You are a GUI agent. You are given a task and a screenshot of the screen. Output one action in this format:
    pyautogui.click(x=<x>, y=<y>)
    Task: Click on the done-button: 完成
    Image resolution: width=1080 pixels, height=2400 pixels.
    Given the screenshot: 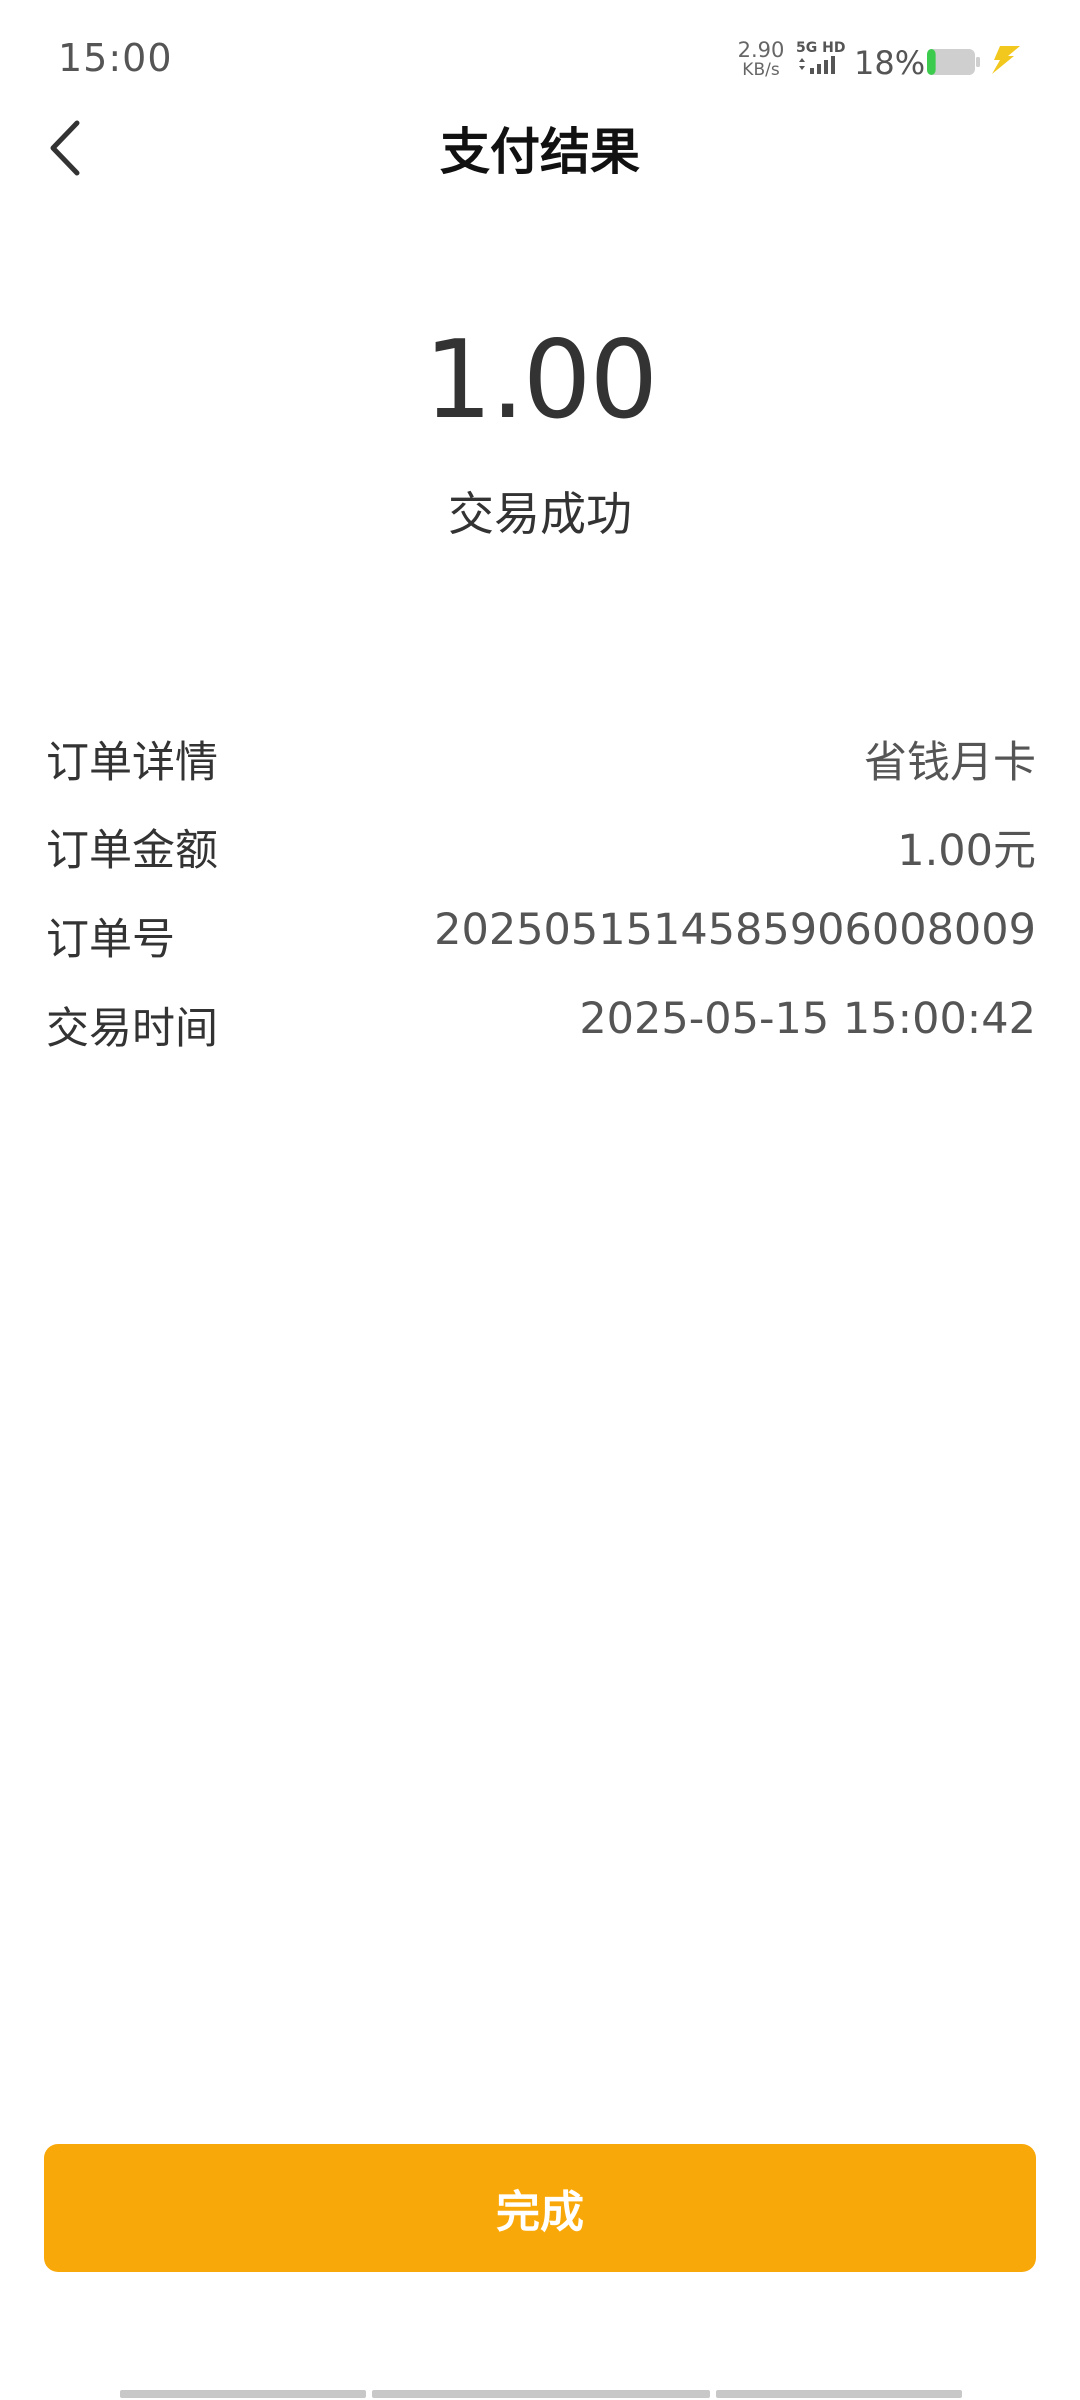 What is the action you would take?
    pyautogui.click(x=540, y=2208)
    